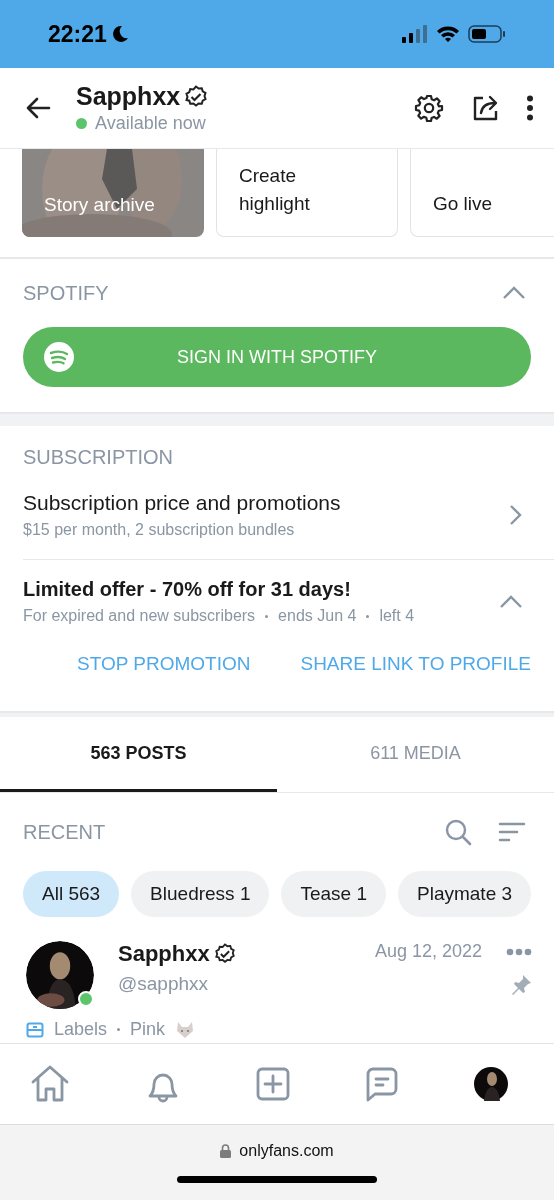 The image size is (554, 1200). I want to click on section-title: RECENT, so click(64, 832).